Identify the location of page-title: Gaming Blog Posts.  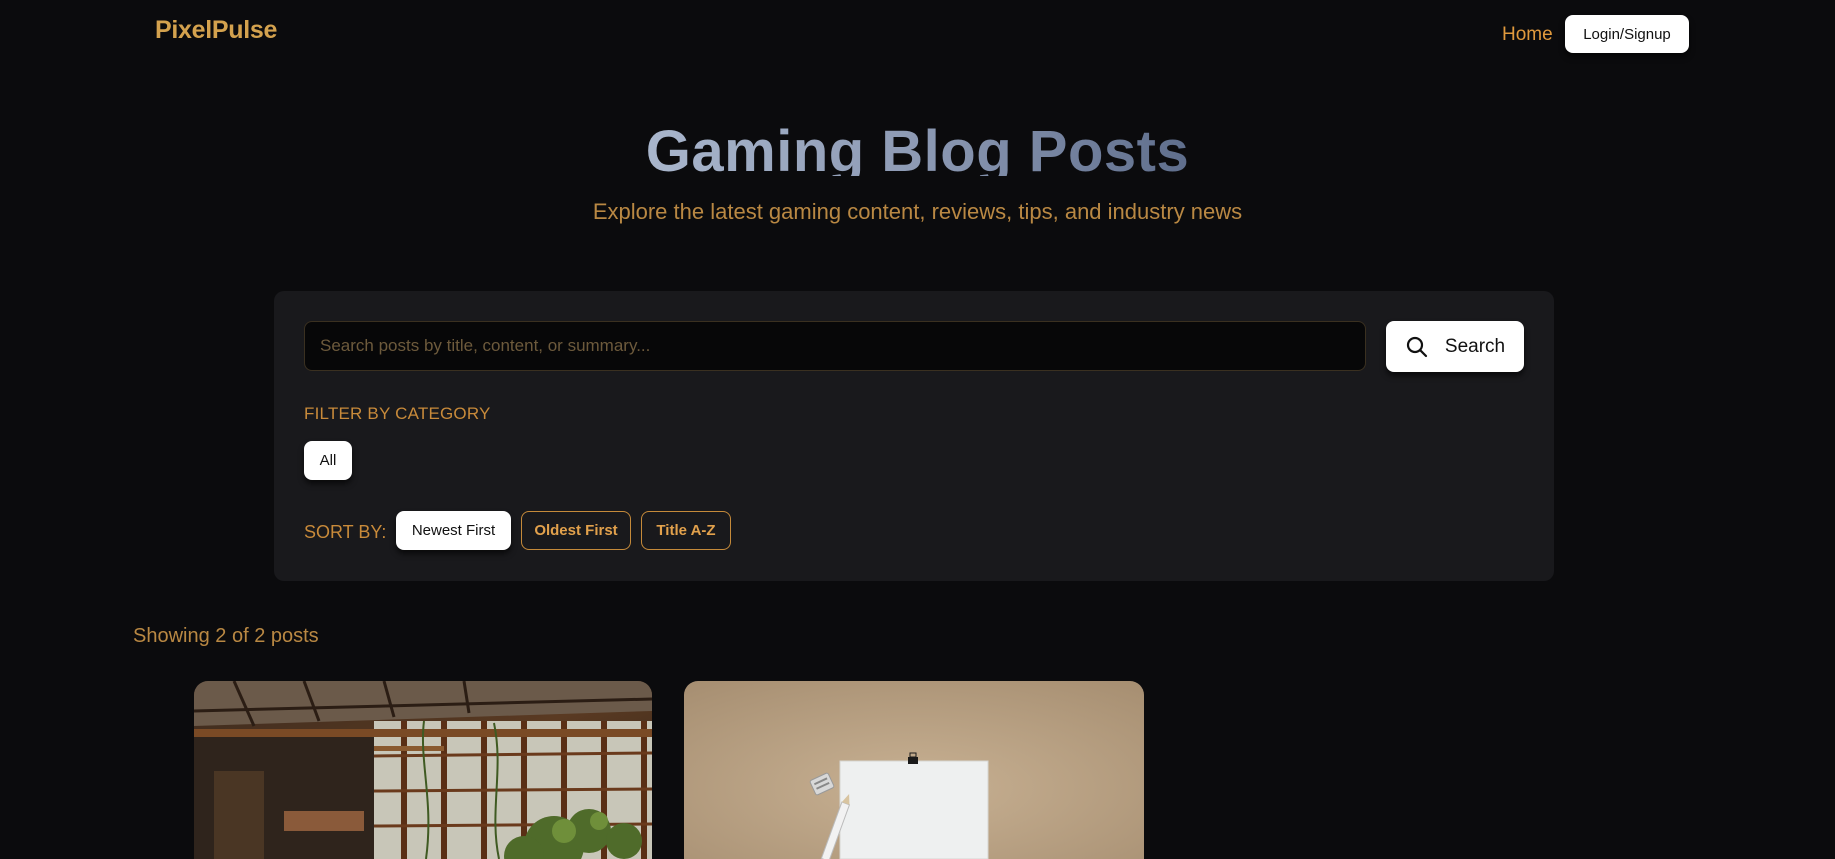
(917, 144).